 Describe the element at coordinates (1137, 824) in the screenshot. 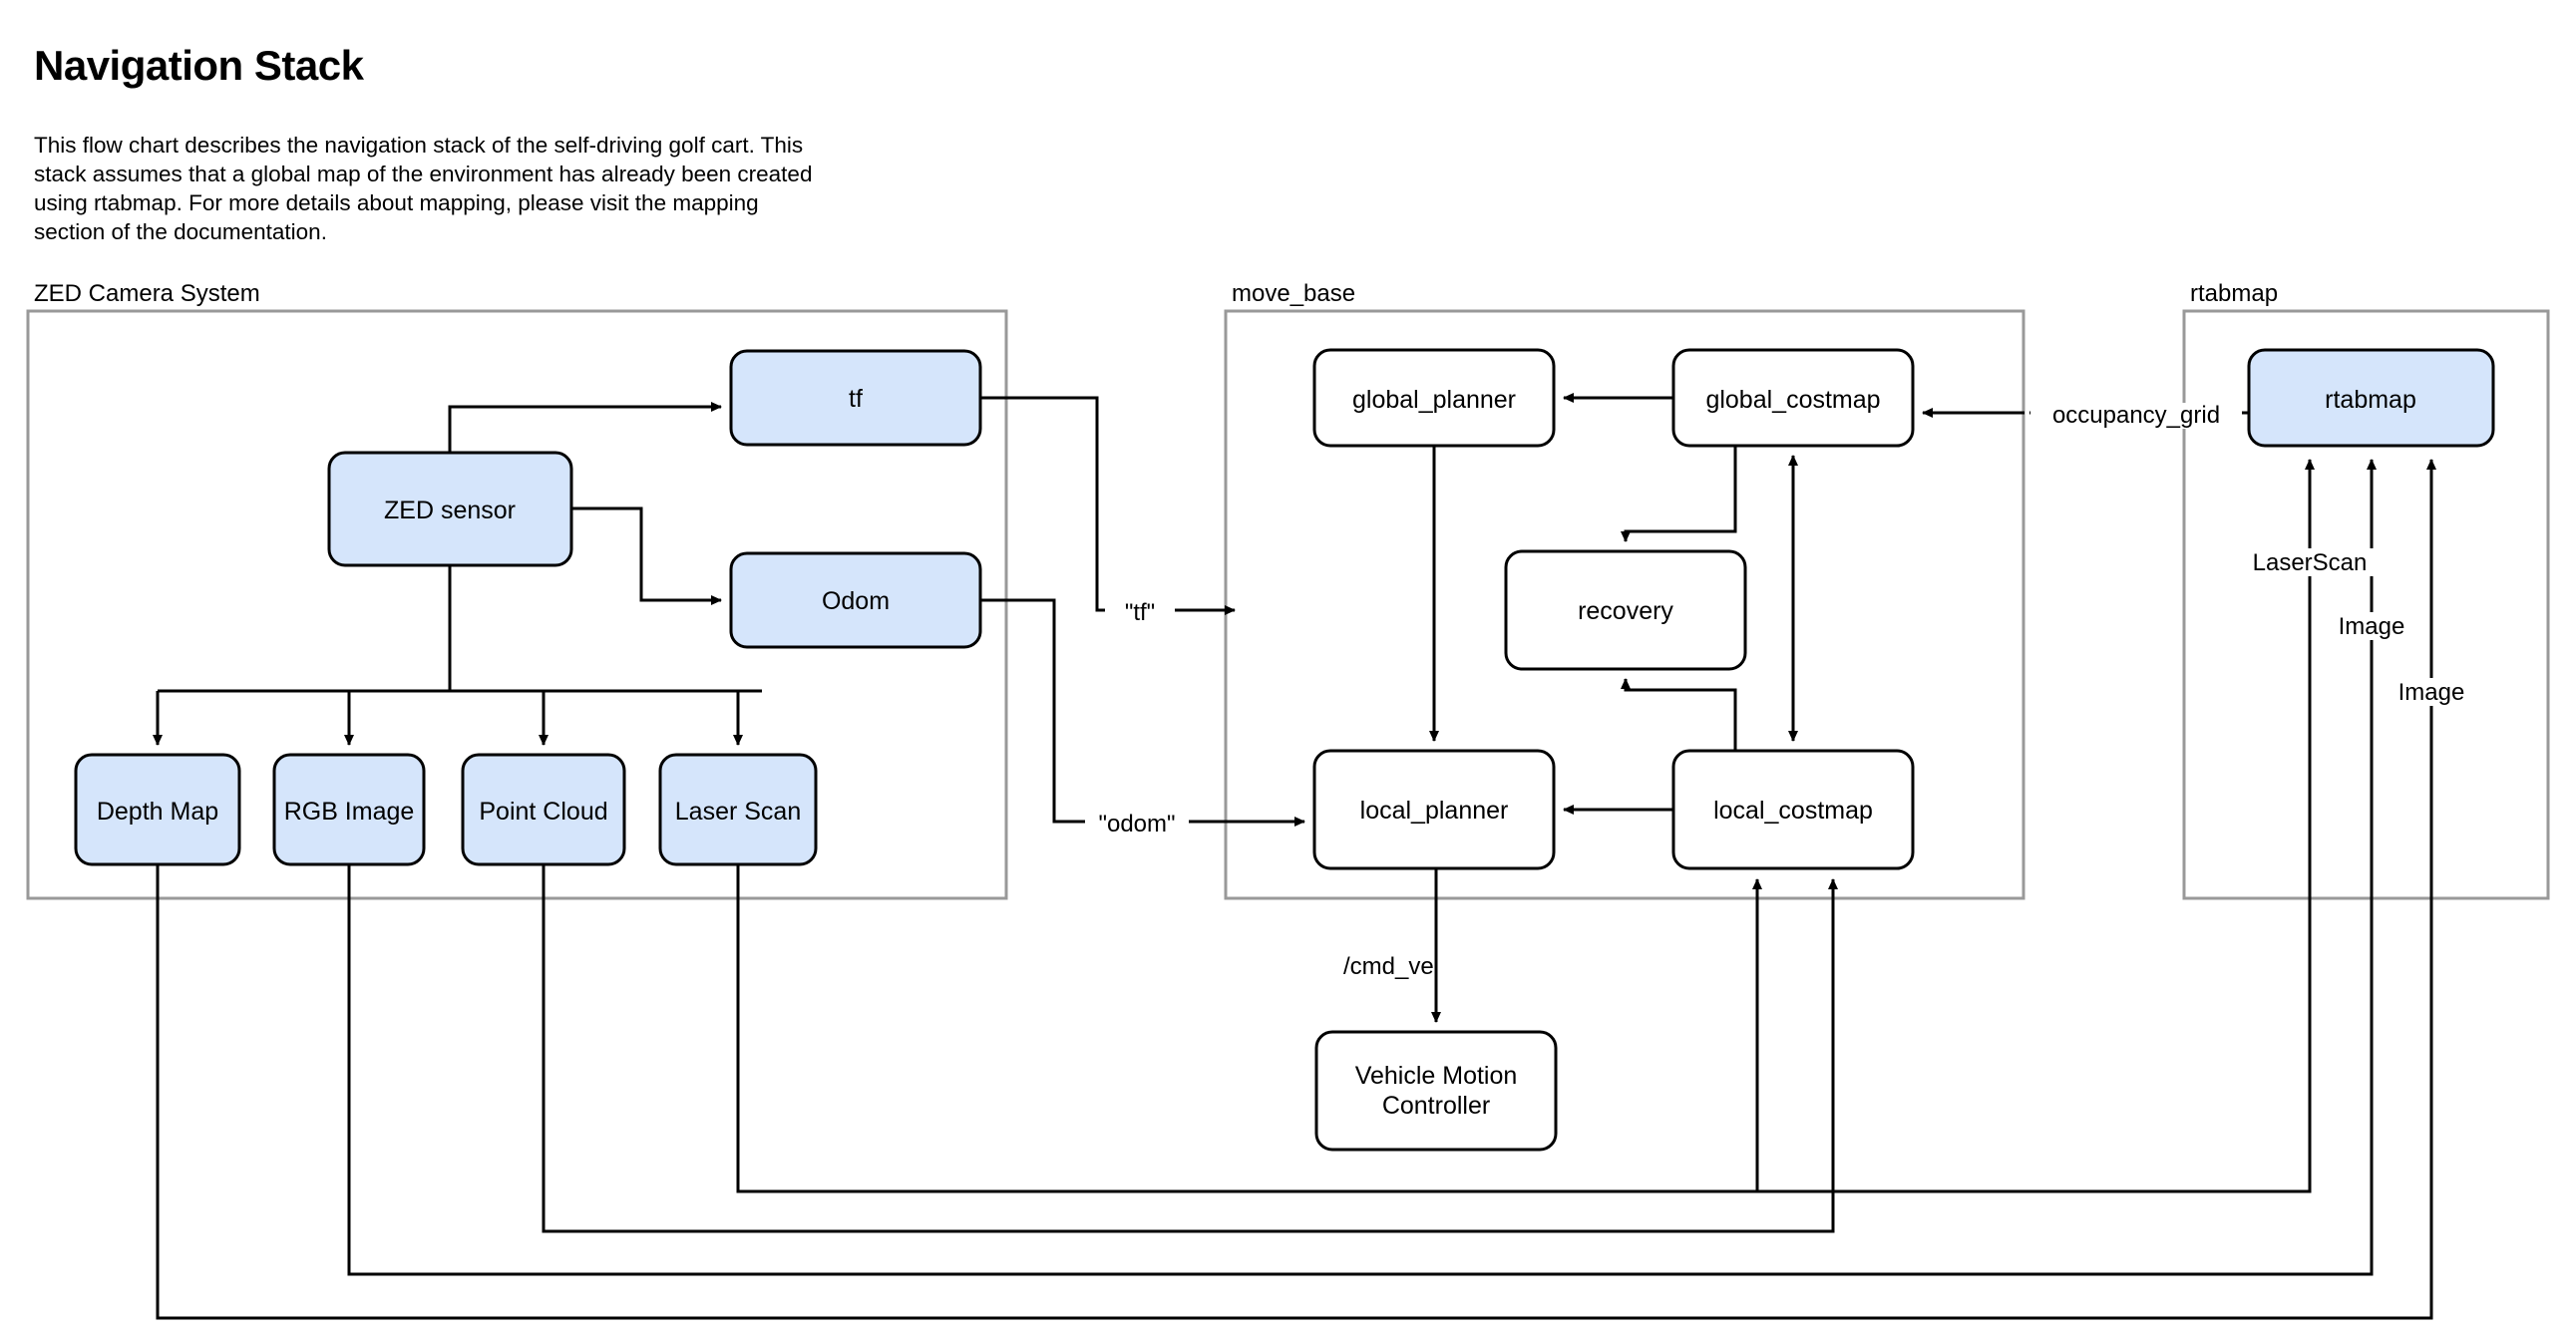

I see `edge-label-odom-top: "odom"` at that location.